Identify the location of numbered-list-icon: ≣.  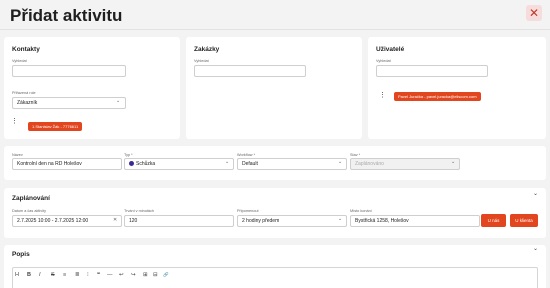
(77, 275).